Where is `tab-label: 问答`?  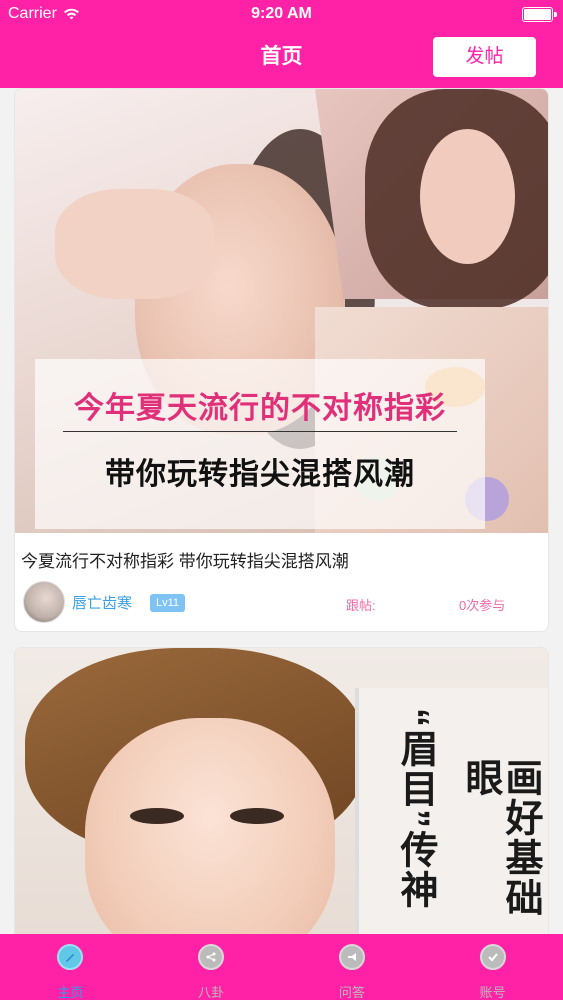 tab-label: 问答 is located at coordinates (351, 992).